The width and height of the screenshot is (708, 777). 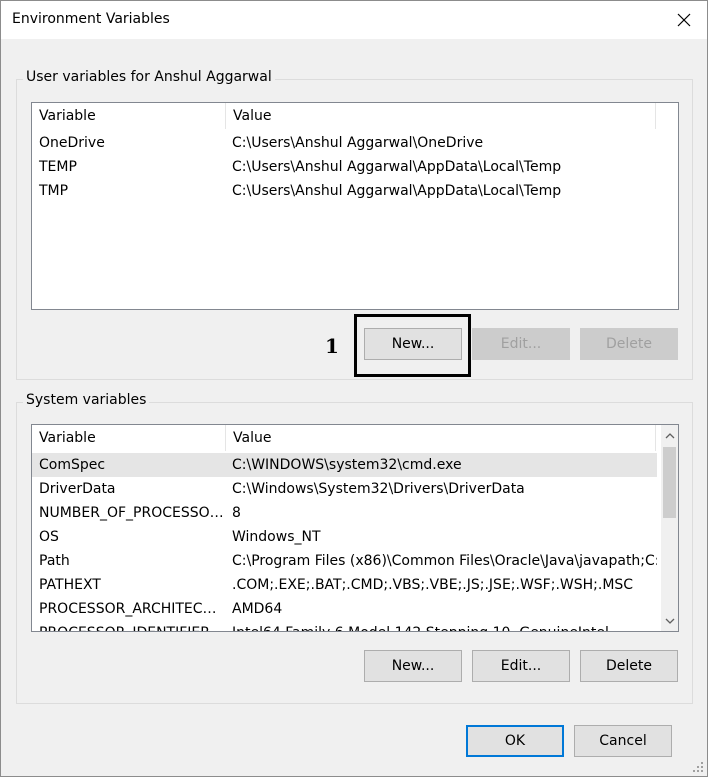 I want to click on scroll-down-button, so click(x=669, y=620).